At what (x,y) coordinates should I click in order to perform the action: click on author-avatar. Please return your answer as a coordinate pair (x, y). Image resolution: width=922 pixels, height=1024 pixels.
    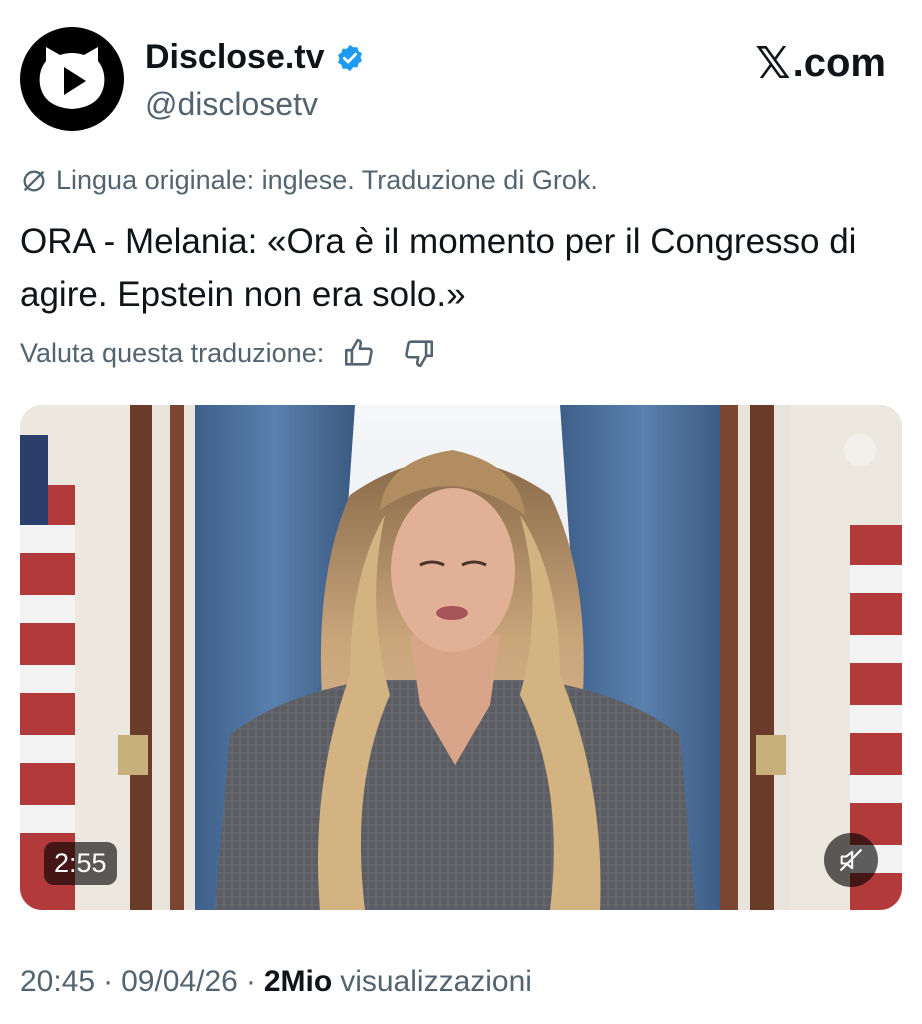
    Looking at the image, I should click on (72, 79).